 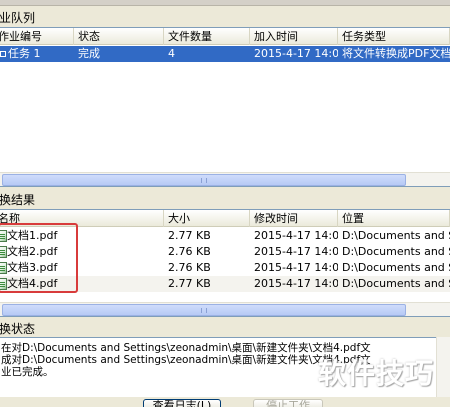 What do you see at coordinates (119, 36) in the screenshot?
I see `queue-col-status: 状态` at bounding box center [119, 36].